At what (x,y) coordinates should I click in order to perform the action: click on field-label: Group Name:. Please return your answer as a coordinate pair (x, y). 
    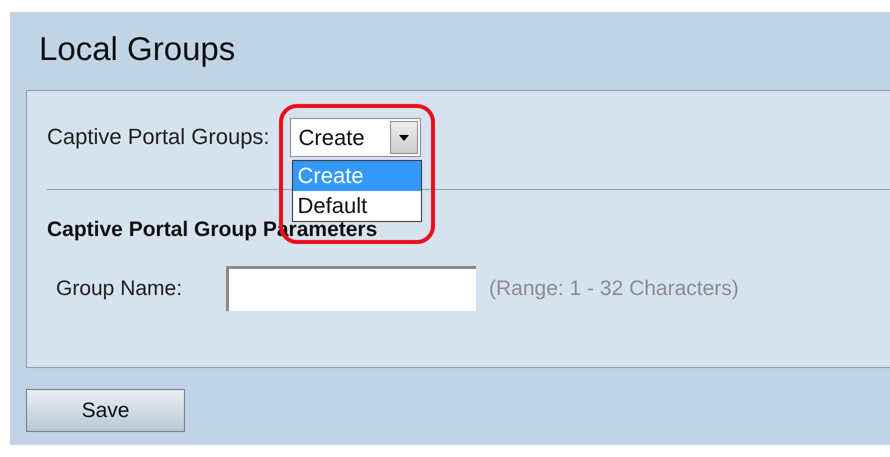
    Looking at the image, I should click on (120, 288).